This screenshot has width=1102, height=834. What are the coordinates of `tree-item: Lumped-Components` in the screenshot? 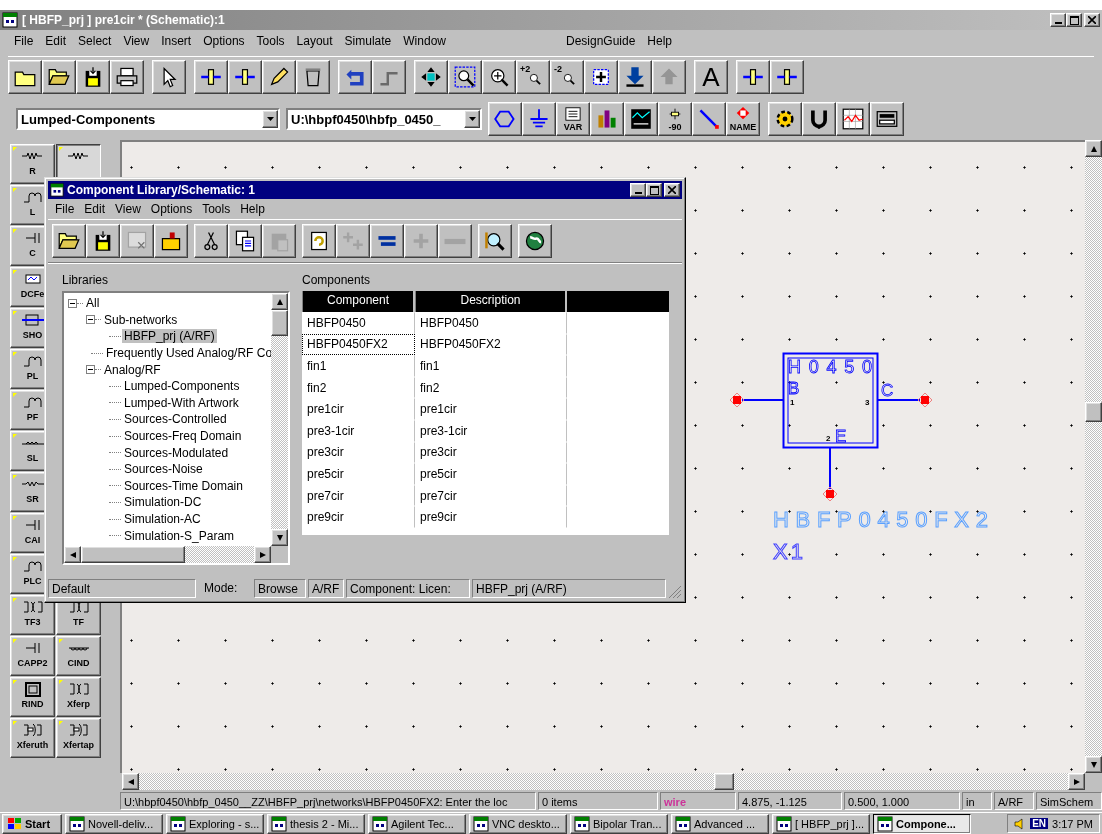 It's located at (182, 386).